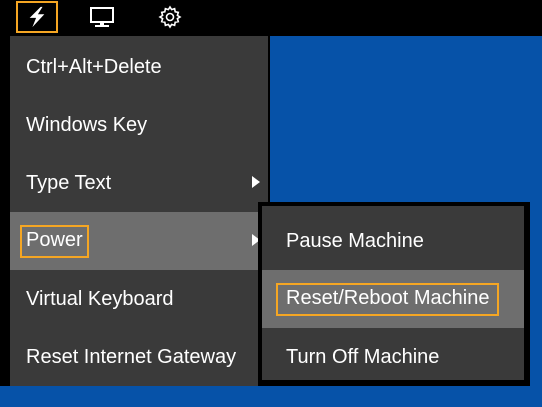 The height and width of the screenshot is (407, 542). Describe the element at coordinates (363, 356) in the screenshot. I see `submenu-item-label: Turn Off Machine` at that location.